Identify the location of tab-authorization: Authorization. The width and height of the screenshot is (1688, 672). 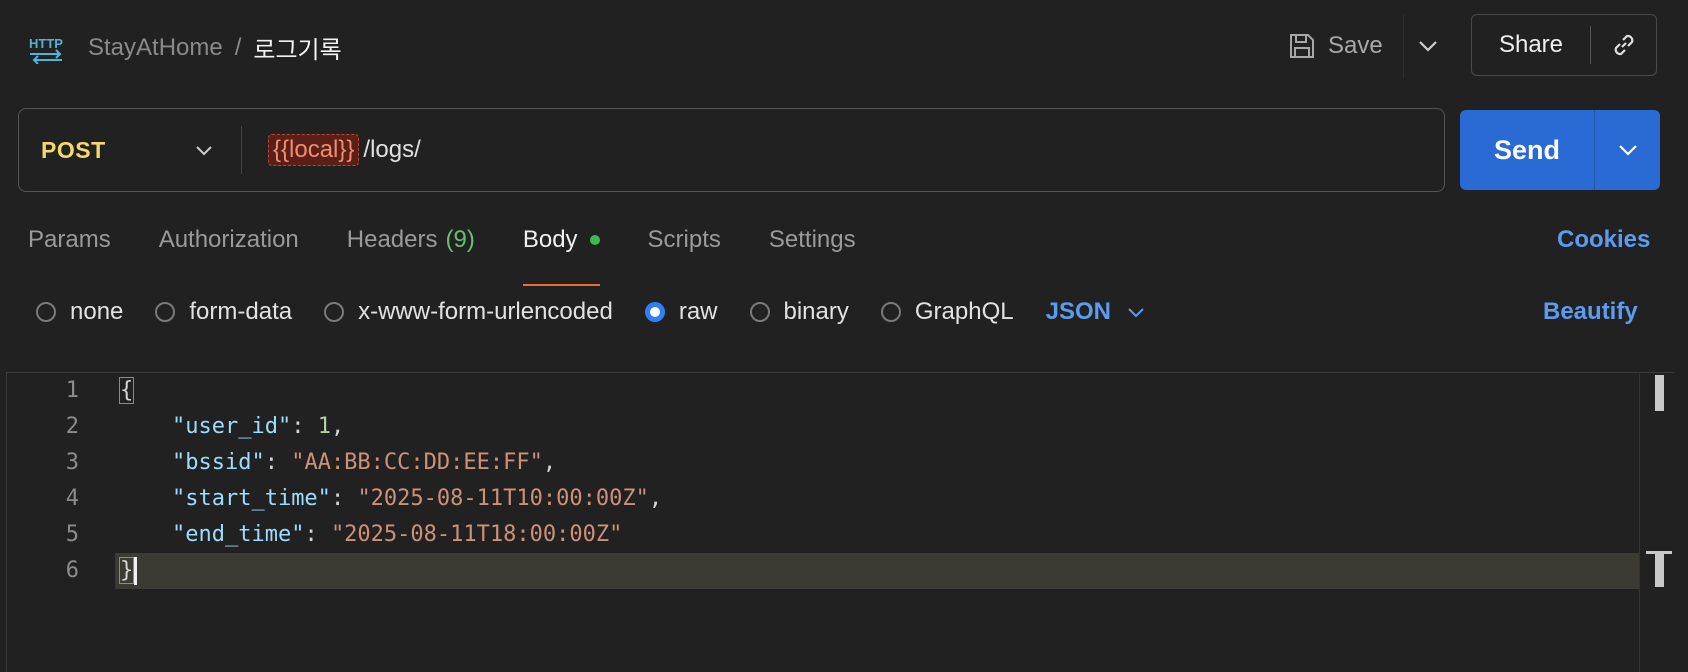
(229, 240).